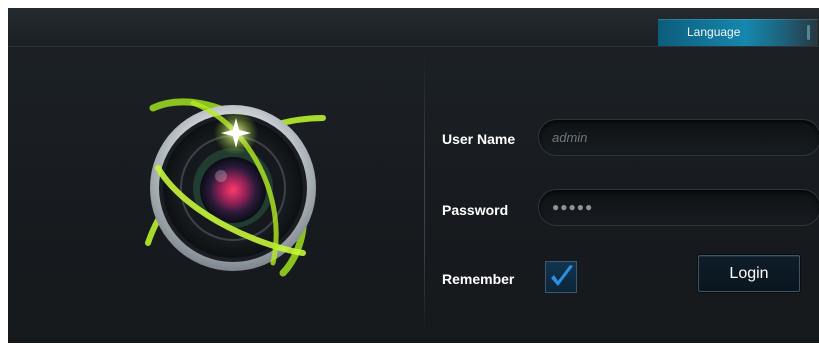  I want to click on username-label: User Name, so click(479, 139).